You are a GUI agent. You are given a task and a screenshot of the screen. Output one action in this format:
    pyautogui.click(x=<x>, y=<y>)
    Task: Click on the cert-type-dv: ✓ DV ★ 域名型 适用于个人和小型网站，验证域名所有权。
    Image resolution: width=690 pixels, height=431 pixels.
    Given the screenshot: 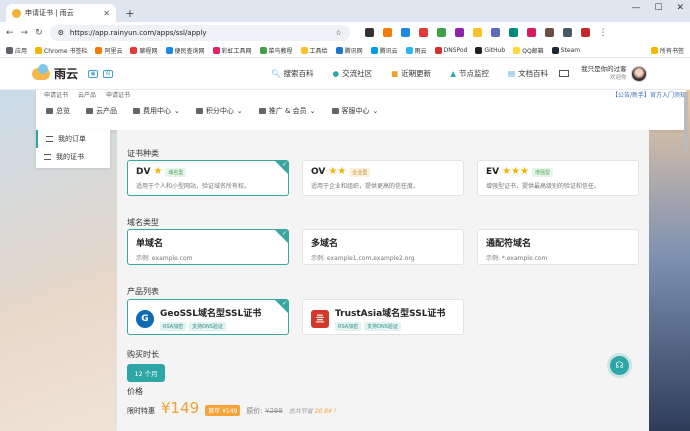 What is the action you would take?
    pyautogui.click(x=208, y=178)
    